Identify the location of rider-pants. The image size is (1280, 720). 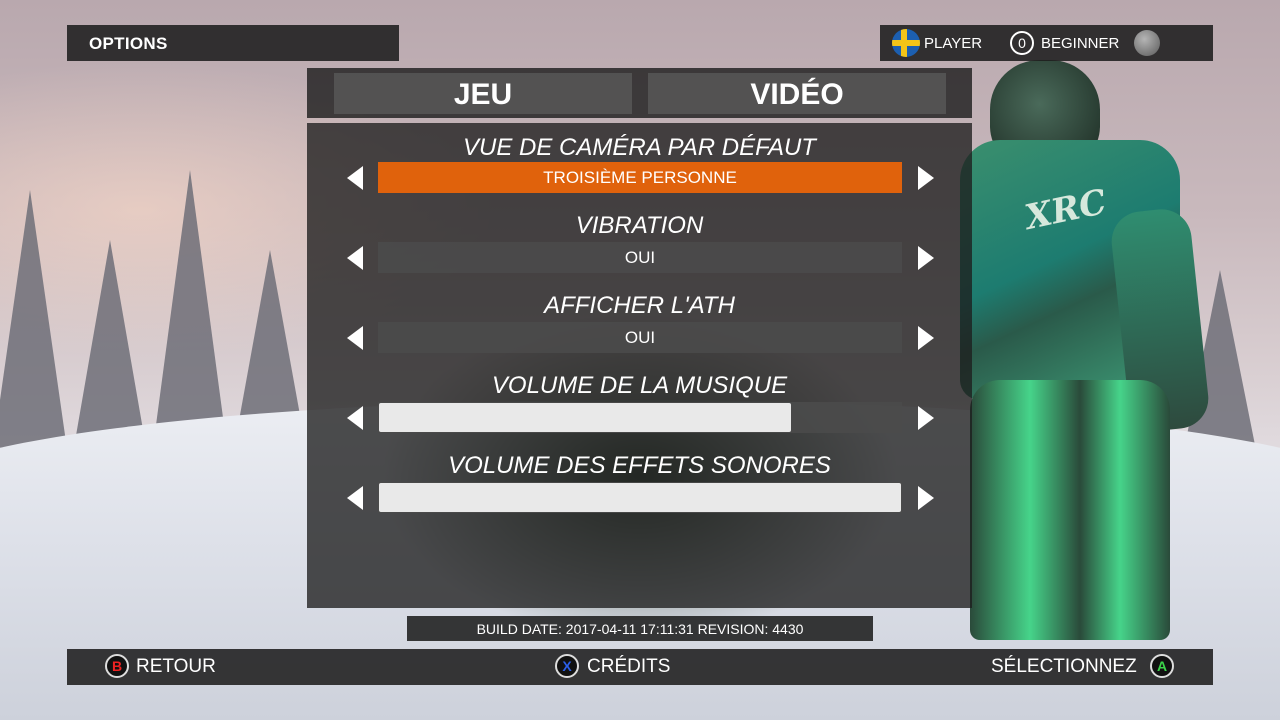
(1070, 510).